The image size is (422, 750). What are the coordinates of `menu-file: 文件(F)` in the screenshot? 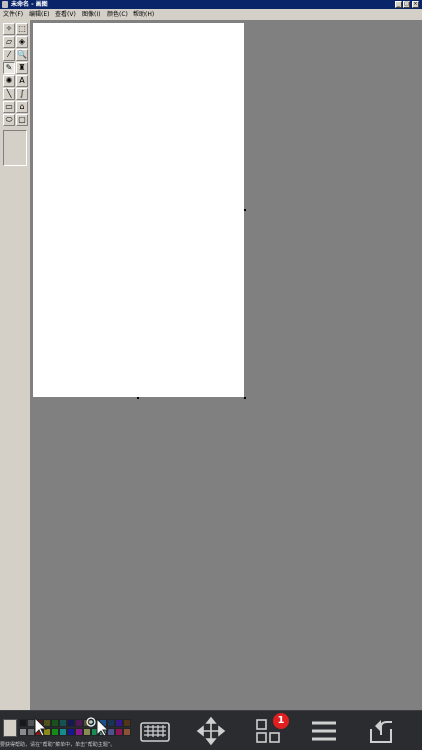 It's located at (13, 14).